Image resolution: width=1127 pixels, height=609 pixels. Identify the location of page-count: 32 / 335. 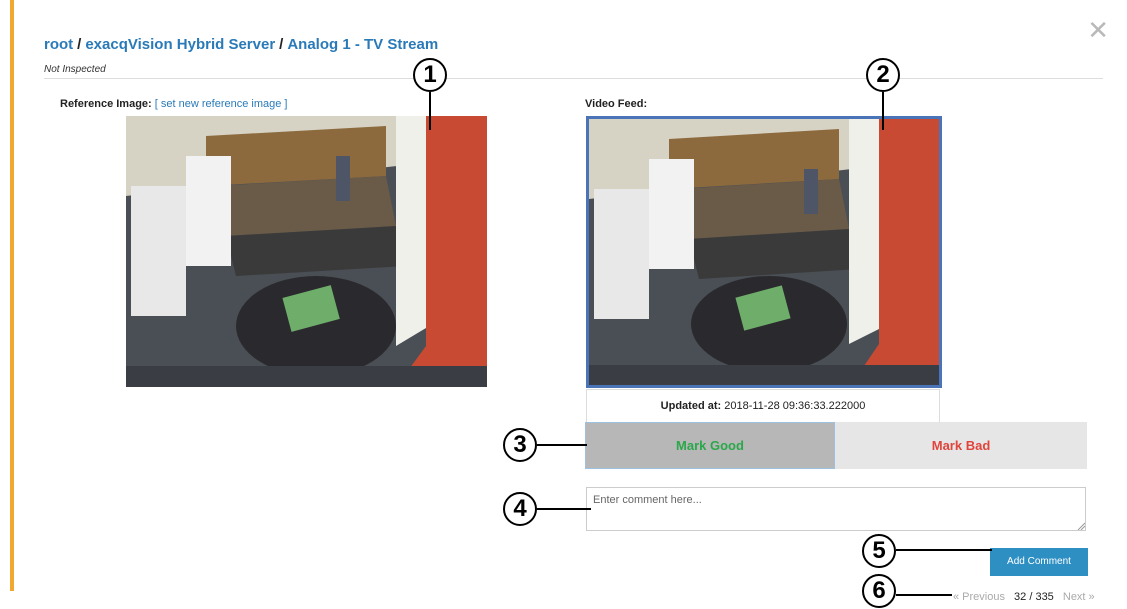
(1034, 597).